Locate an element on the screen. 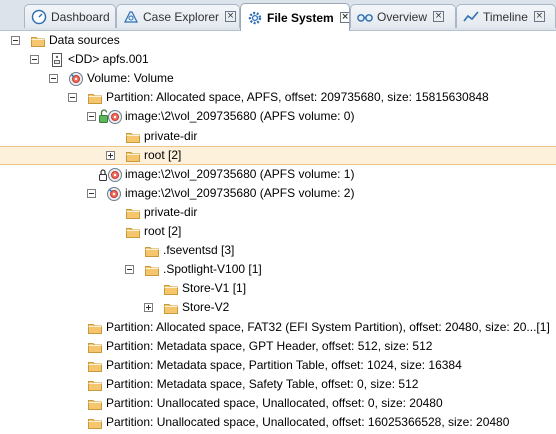 The height and width of the screenshot is (434, 556). locked-volume-icon is located at coordinates (111, 175).